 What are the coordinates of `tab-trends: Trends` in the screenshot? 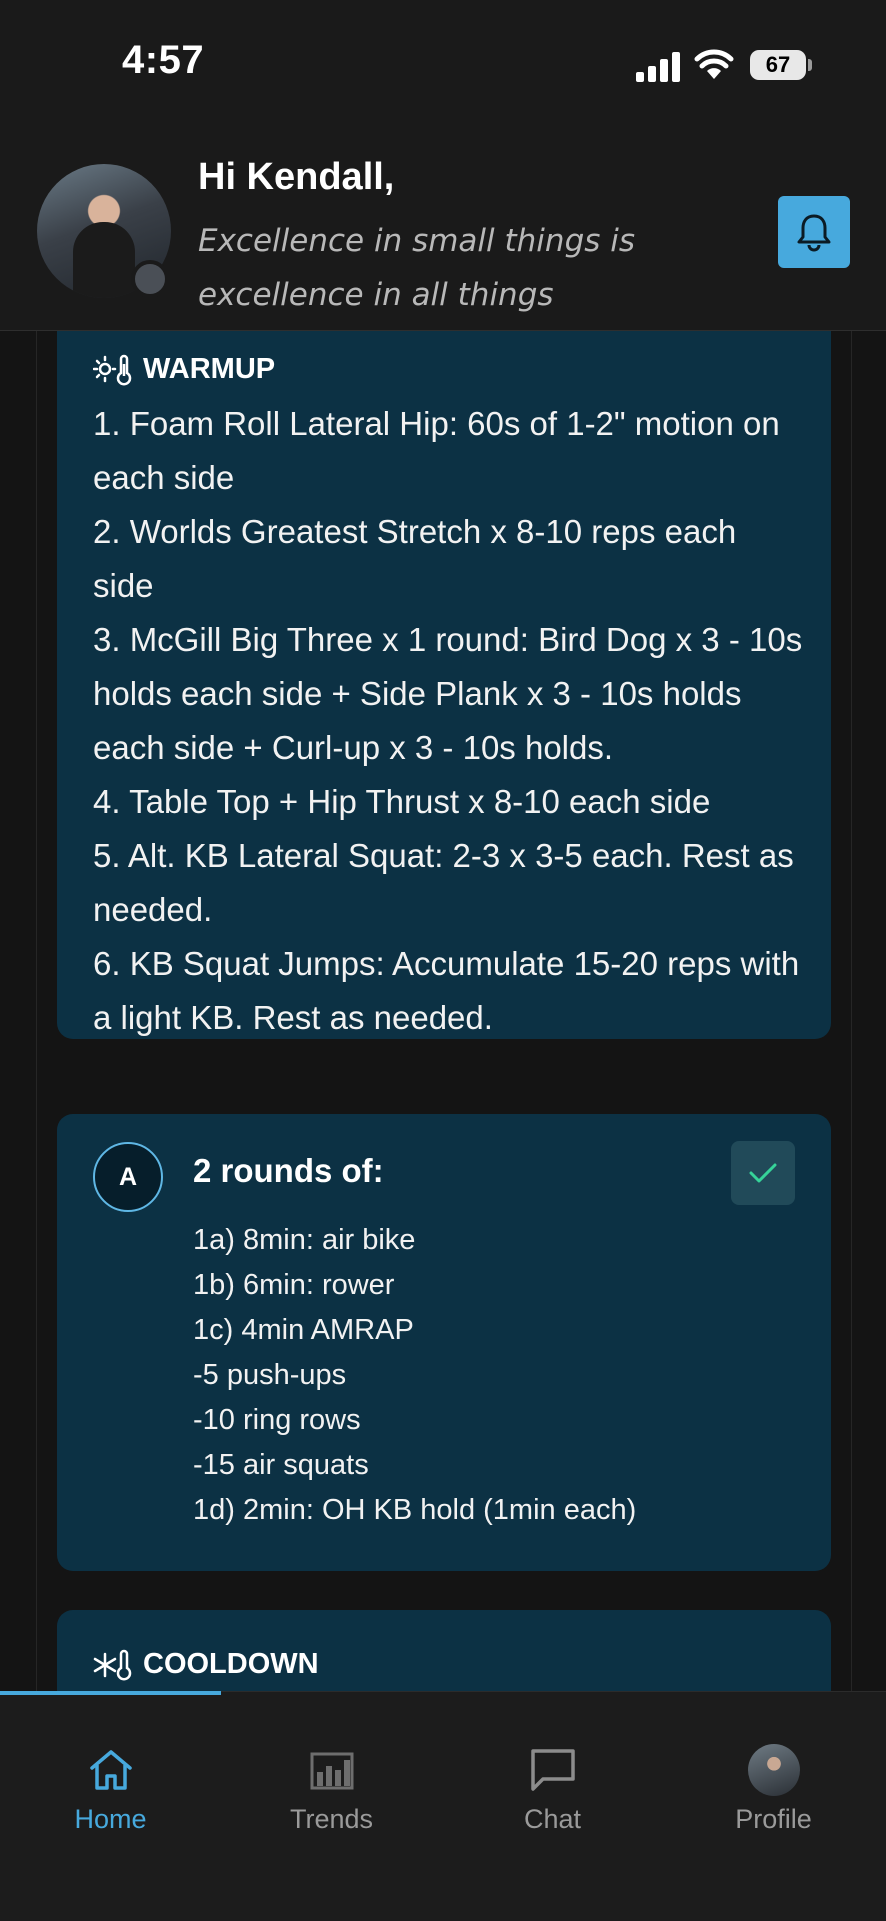 It's located at (331, 1772).